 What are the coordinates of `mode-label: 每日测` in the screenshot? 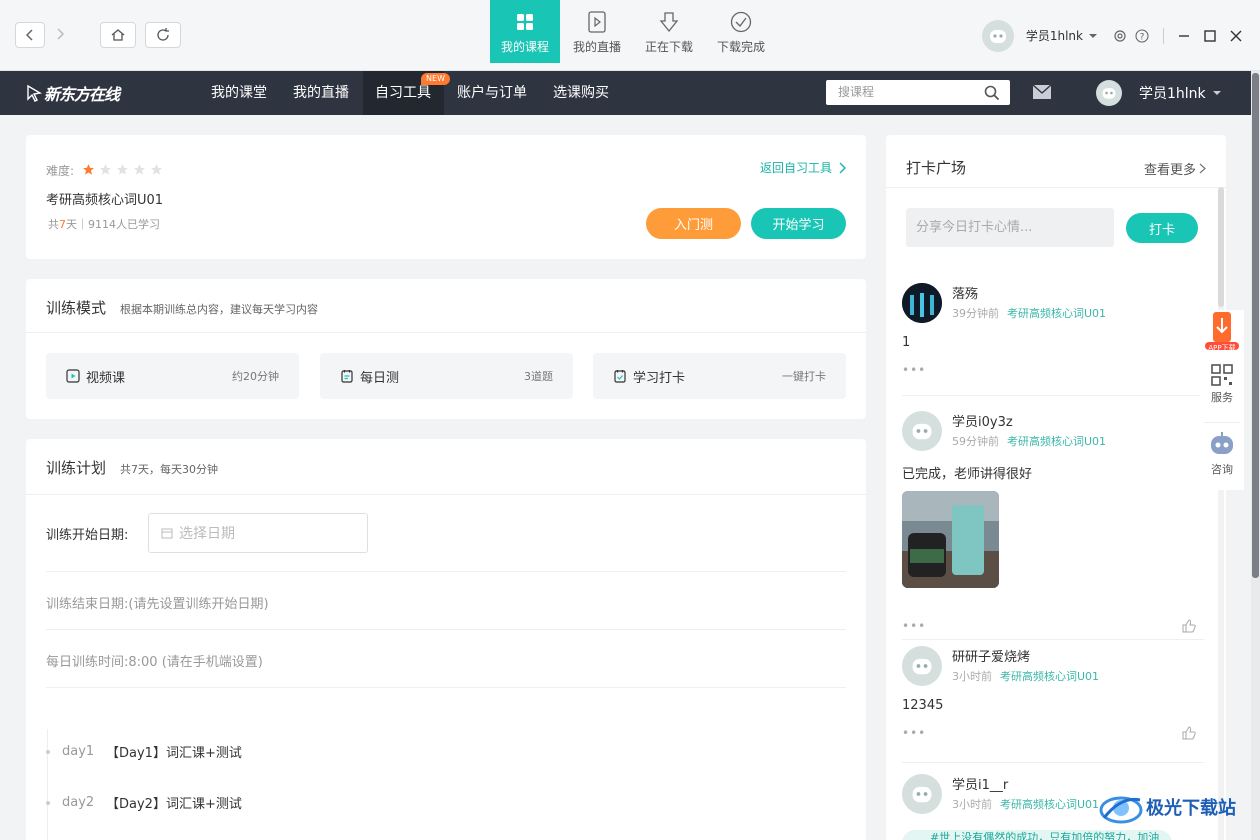 It's located at (380, 378).